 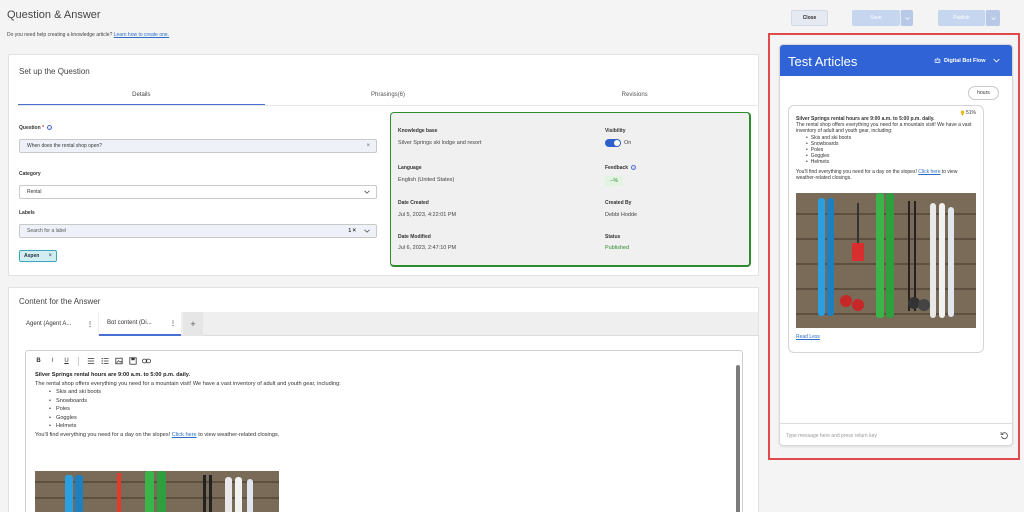 I want to click on publish-dropdown-button, so click(x=992, y=18).